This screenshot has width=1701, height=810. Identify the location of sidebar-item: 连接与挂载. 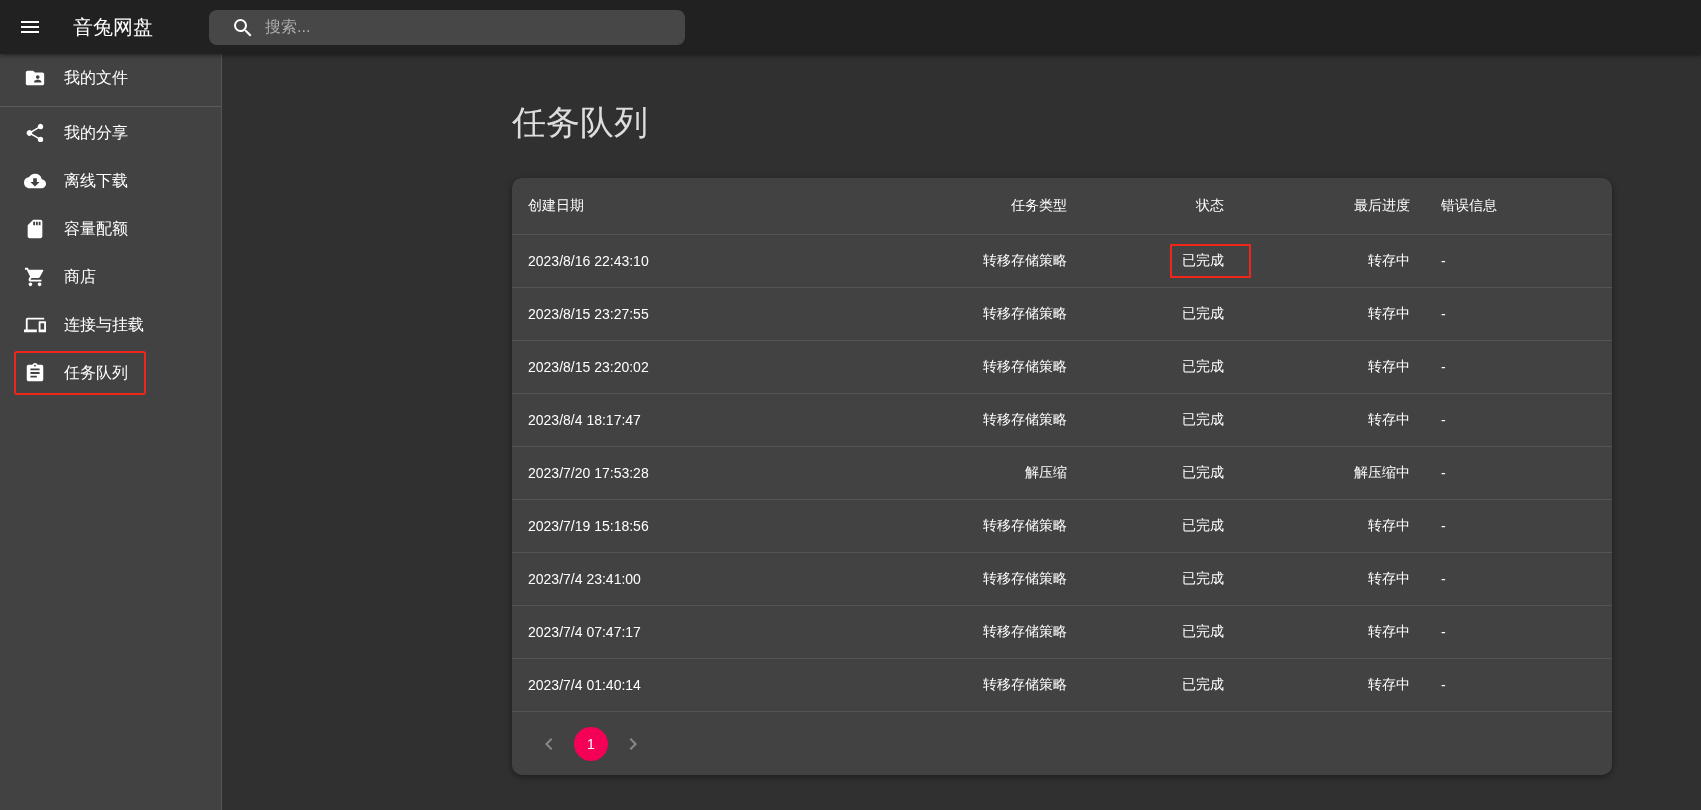
(88, 325).